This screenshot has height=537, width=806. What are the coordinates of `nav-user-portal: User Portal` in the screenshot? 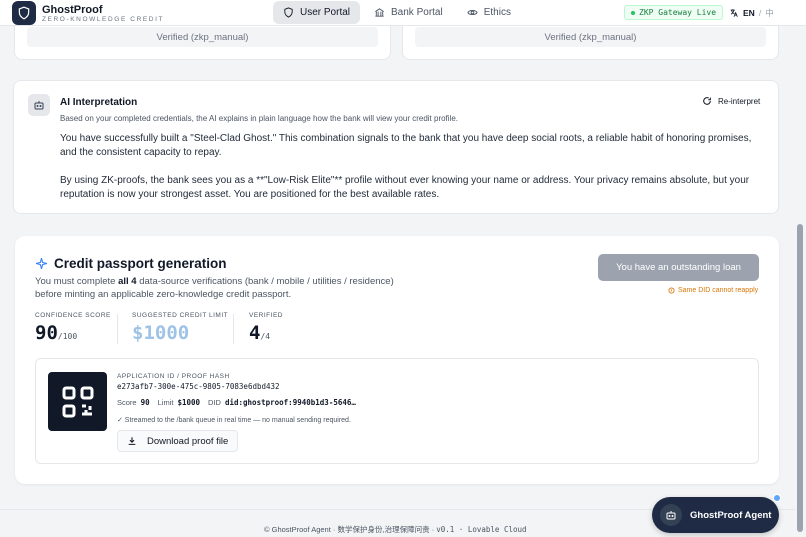 It's located at (317, 12).